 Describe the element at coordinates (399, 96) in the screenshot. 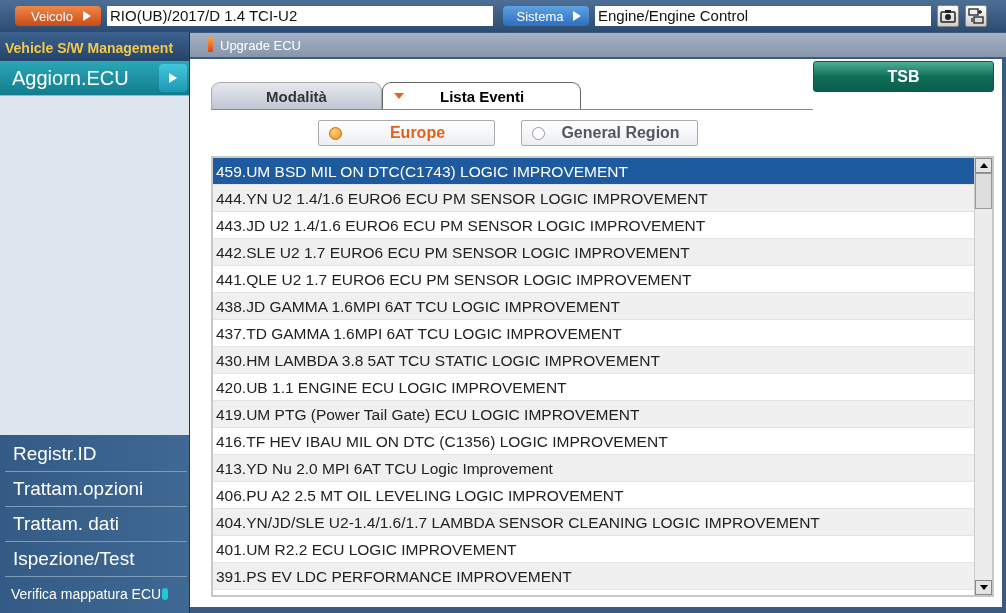

I see `caret-icon` at that location.